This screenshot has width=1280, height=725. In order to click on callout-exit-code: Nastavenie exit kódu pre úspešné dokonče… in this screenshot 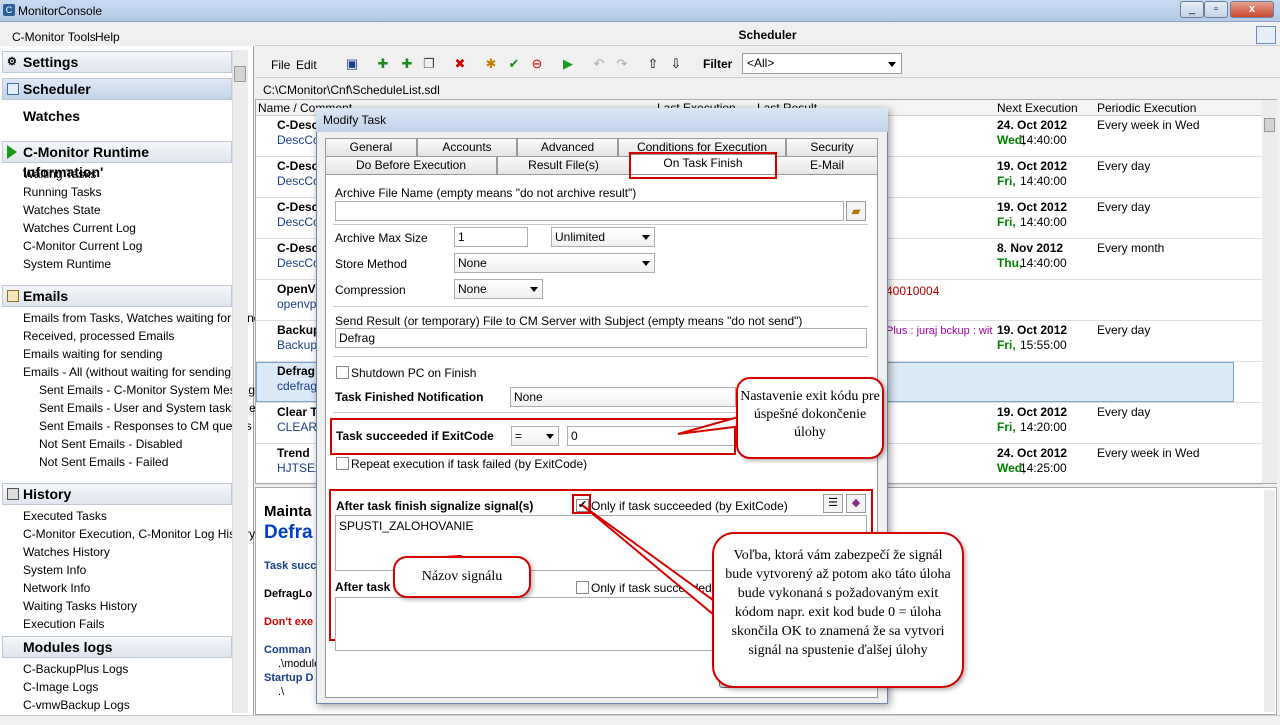, I will do `click(810, 418)`.